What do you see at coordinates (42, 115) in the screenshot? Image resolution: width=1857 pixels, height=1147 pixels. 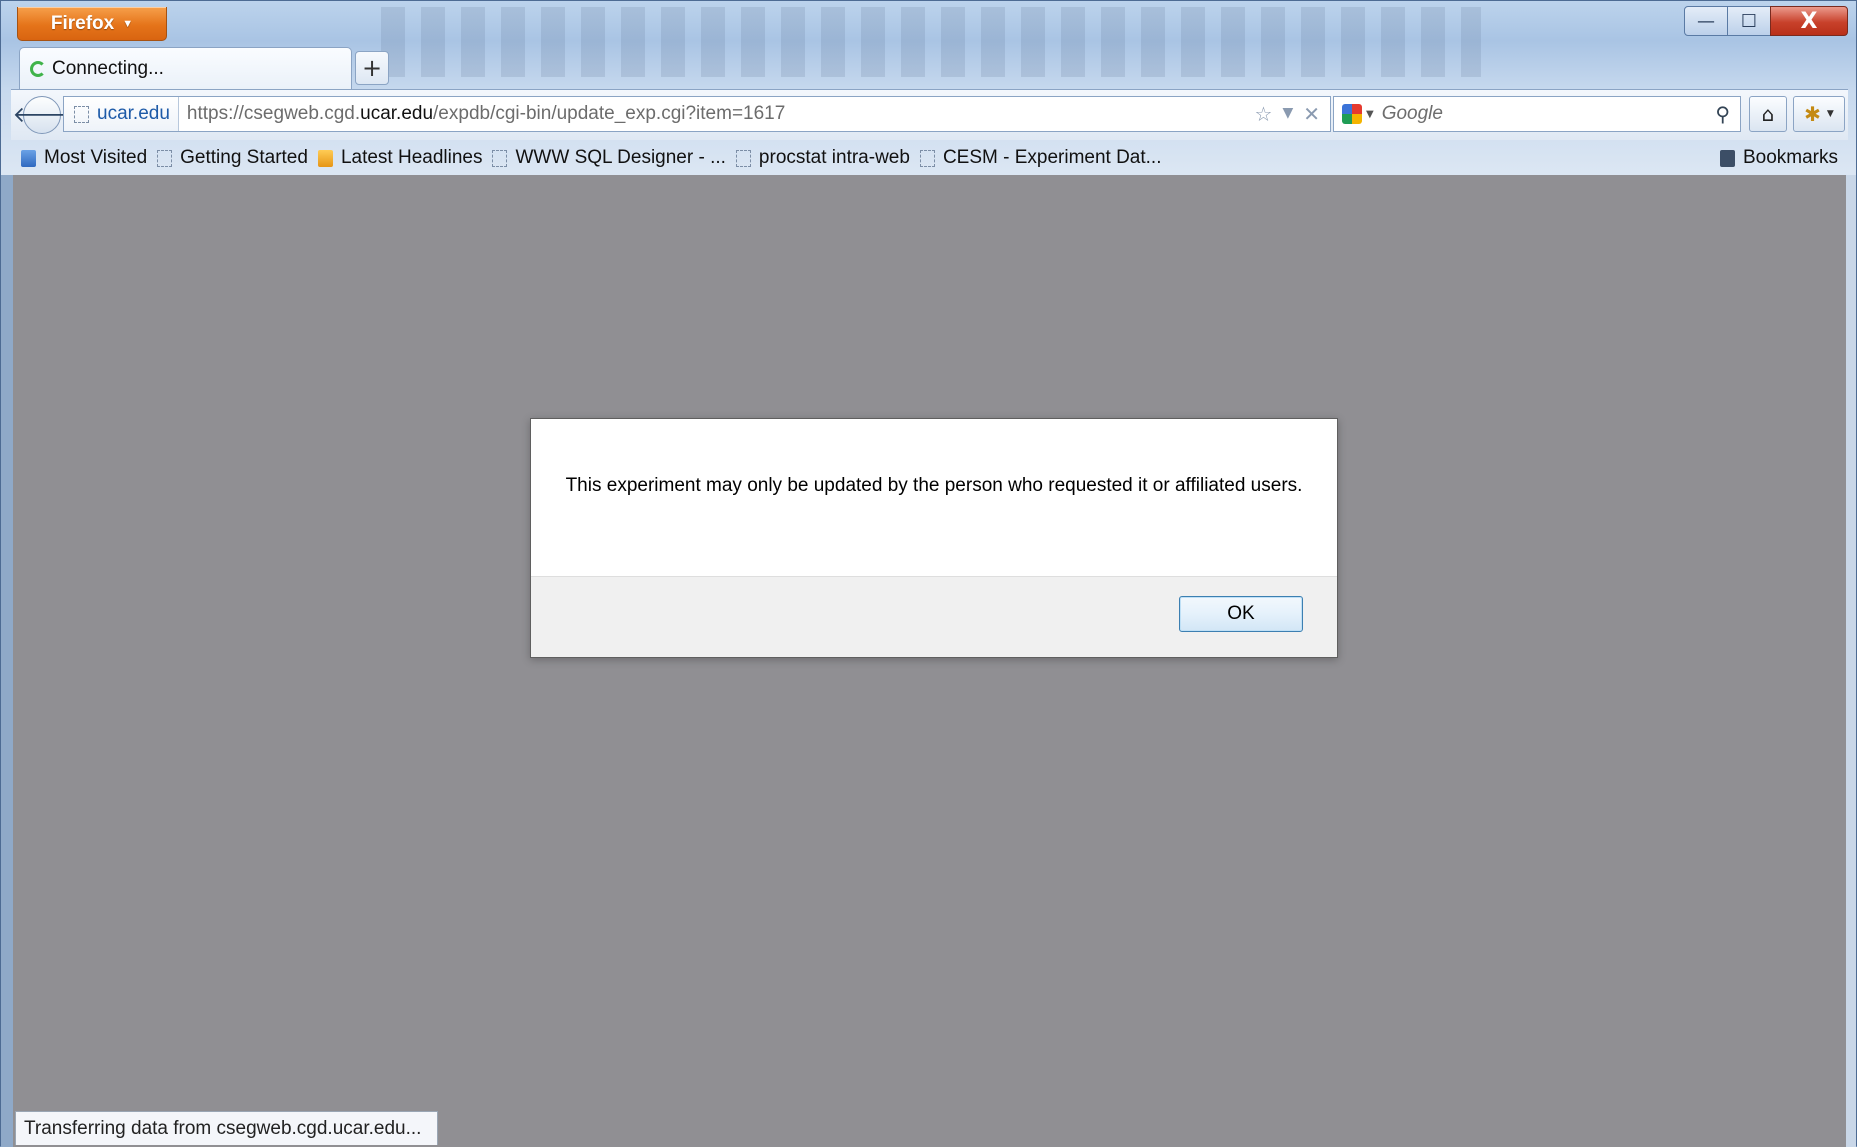 I see `back-button: 🡐` at bounding box center [42, 115].